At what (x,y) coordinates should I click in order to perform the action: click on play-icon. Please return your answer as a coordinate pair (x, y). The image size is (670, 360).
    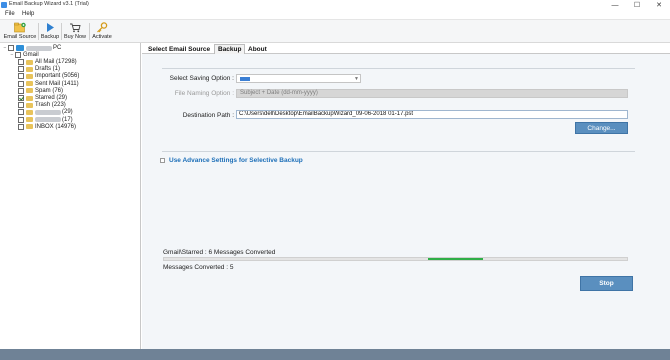
    Looking at the image, I should click on (50, 27).